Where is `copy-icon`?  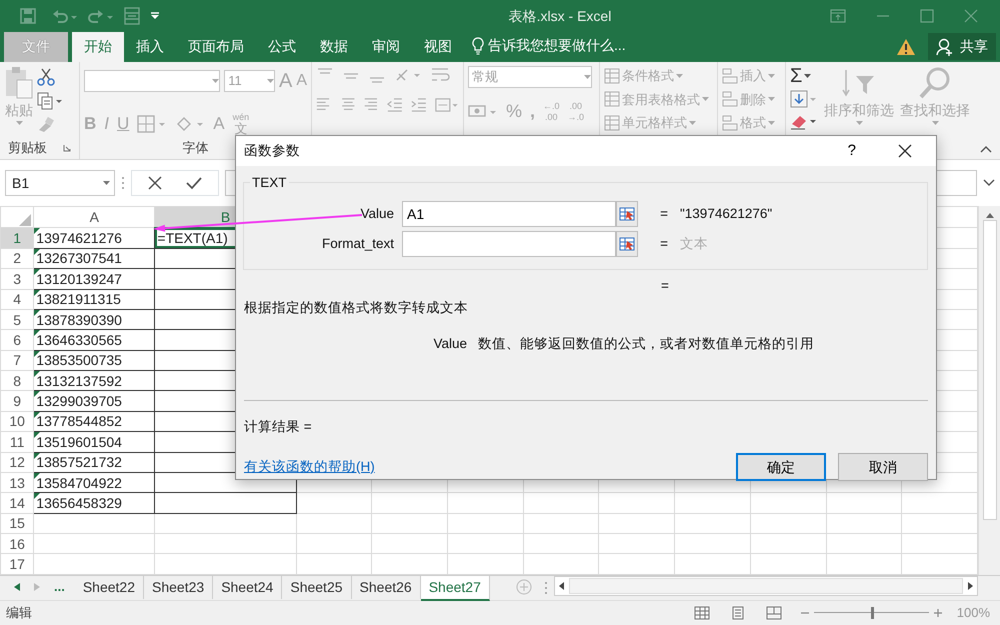 copy-icon is located at coordinates (50, 101).